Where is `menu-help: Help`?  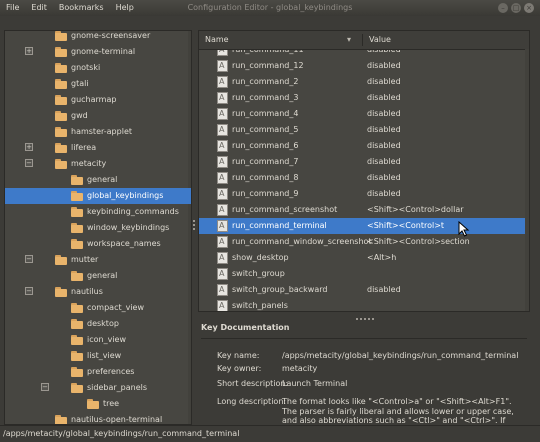
menu-help: Help is located at coordinates (125, 8).